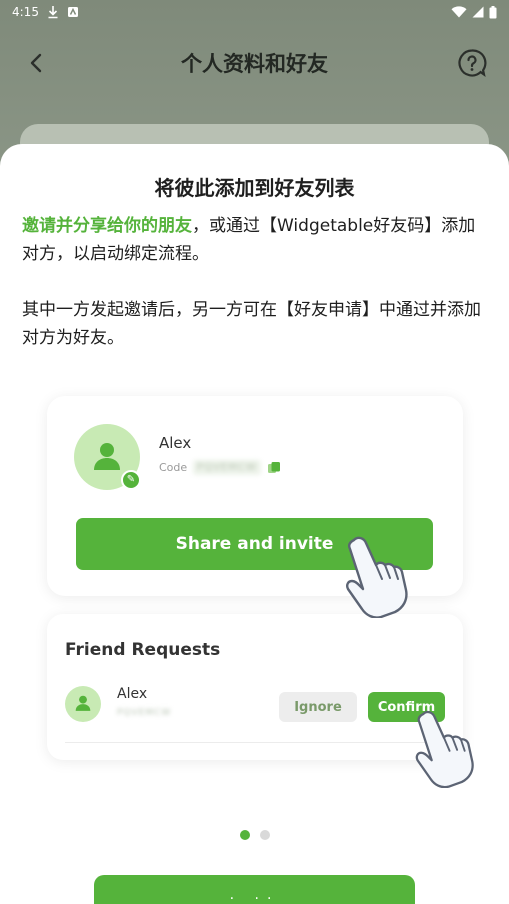  I want to click on request-code: PQVEMCW, so click(144, 713).